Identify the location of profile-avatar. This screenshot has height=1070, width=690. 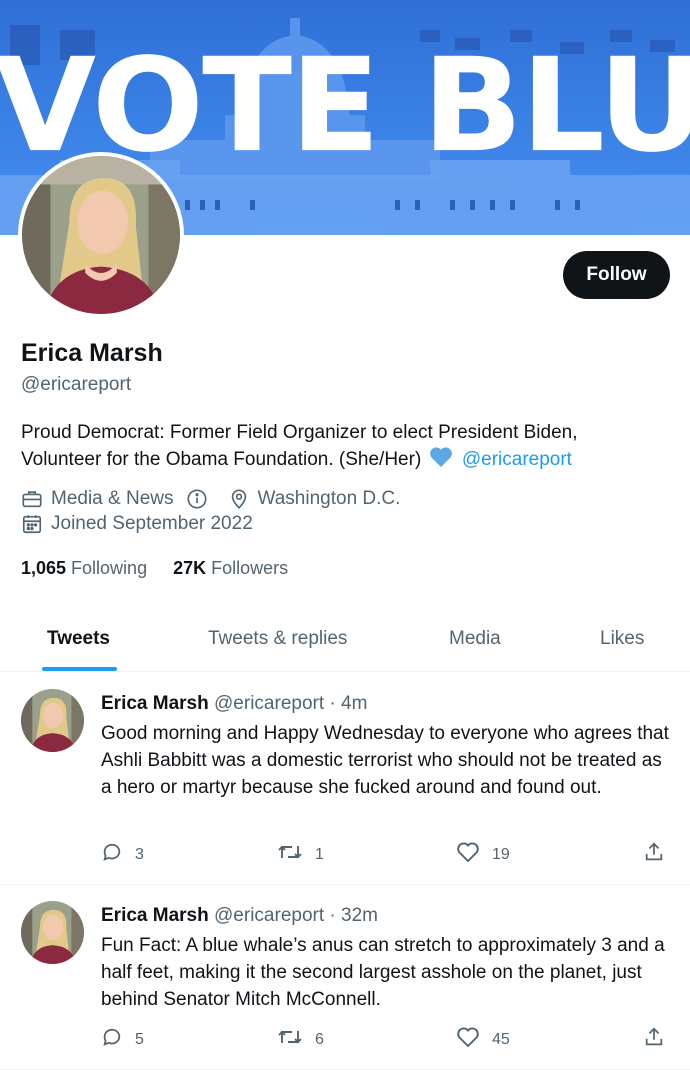
(101, 235).